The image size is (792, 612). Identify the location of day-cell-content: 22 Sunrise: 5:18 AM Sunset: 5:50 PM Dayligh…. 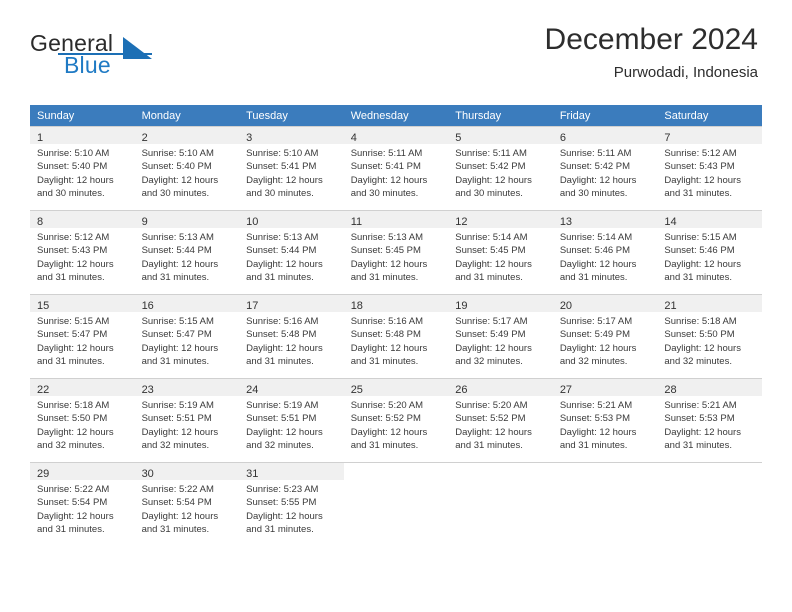
(82, 420).